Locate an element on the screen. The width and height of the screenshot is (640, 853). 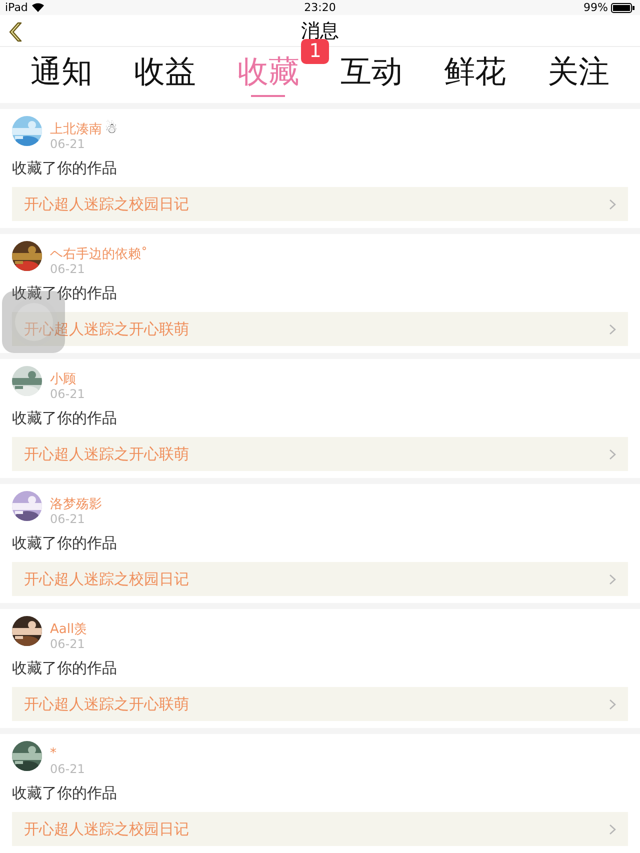
user-name: 洛梦殇影 is located at coordinates (76, 504).